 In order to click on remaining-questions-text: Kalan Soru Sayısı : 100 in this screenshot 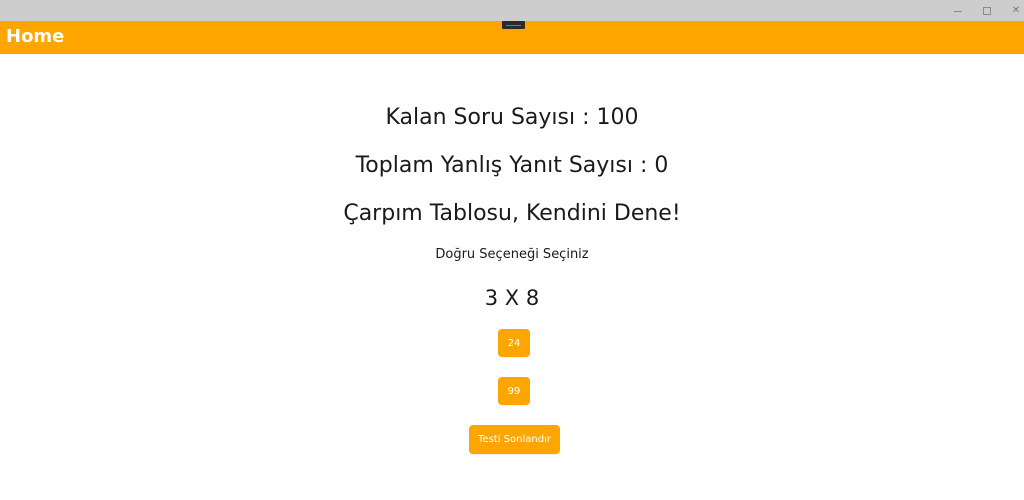, I will do `click(512, 117)`.